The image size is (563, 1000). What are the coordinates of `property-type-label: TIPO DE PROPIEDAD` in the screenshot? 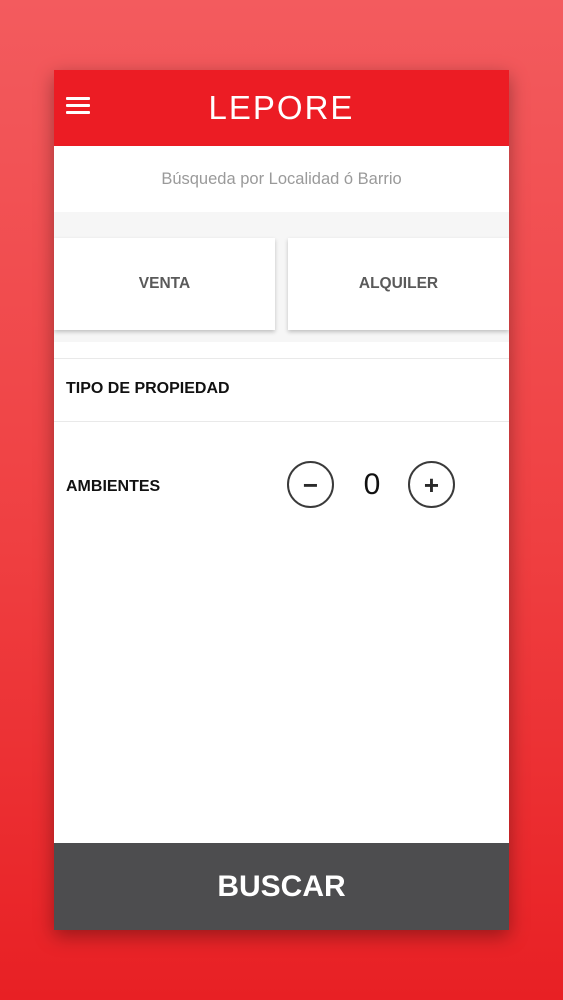 It's located at (148, 388).